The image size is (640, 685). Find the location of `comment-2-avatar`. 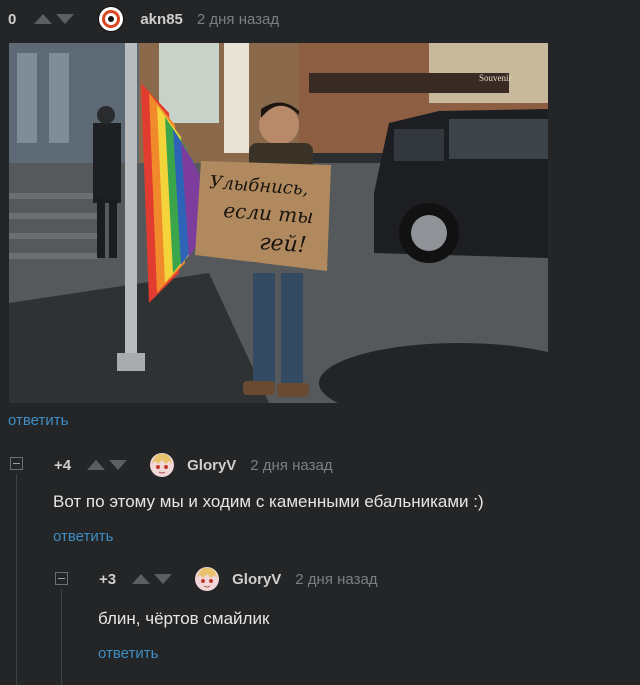

comment-2-avatar is located at coordinates (207, 579).